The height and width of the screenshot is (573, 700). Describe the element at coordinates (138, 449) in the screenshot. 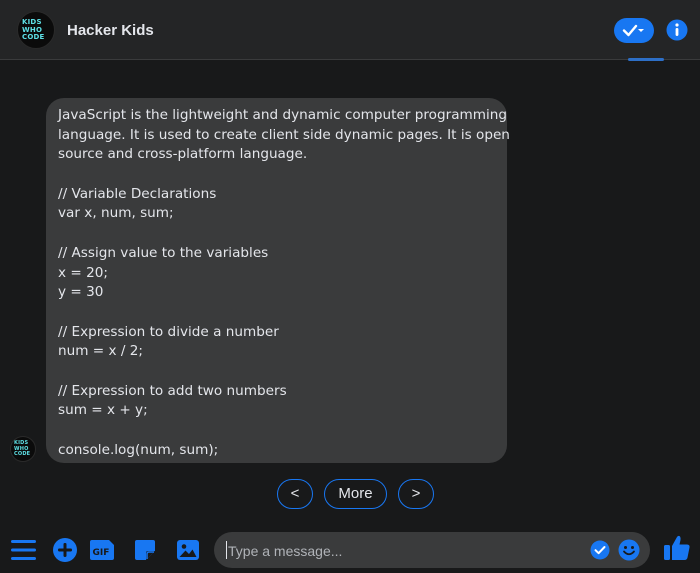

I see `message-line: console.log(num, sum);` at that location.